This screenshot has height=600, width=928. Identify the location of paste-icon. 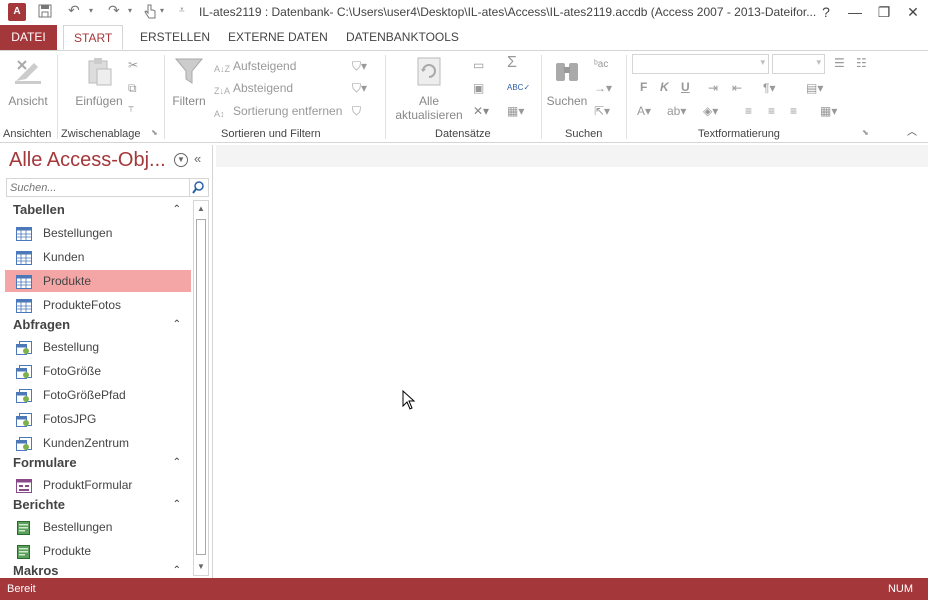
(100, 72).